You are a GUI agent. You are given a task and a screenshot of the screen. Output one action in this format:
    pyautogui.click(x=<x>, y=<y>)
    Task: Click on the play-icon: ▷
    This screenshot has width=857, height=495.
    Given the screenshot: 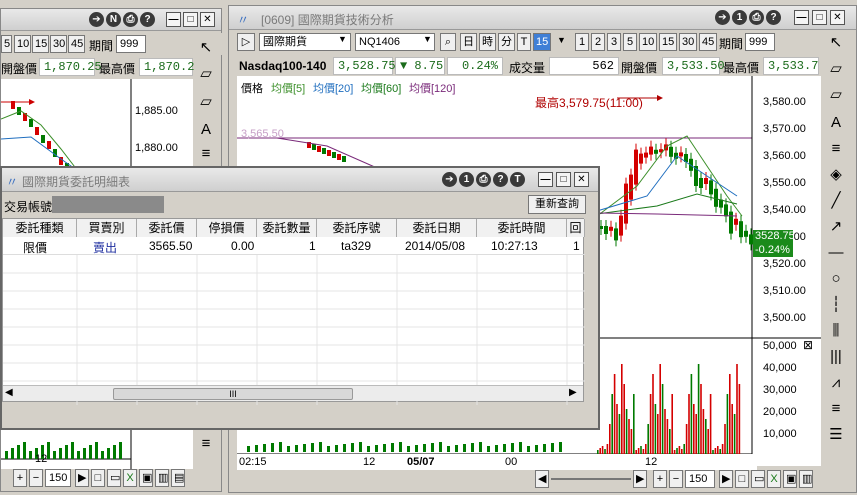 What is the action you would take?
    pyautogui.click(x=246, y=42)
    